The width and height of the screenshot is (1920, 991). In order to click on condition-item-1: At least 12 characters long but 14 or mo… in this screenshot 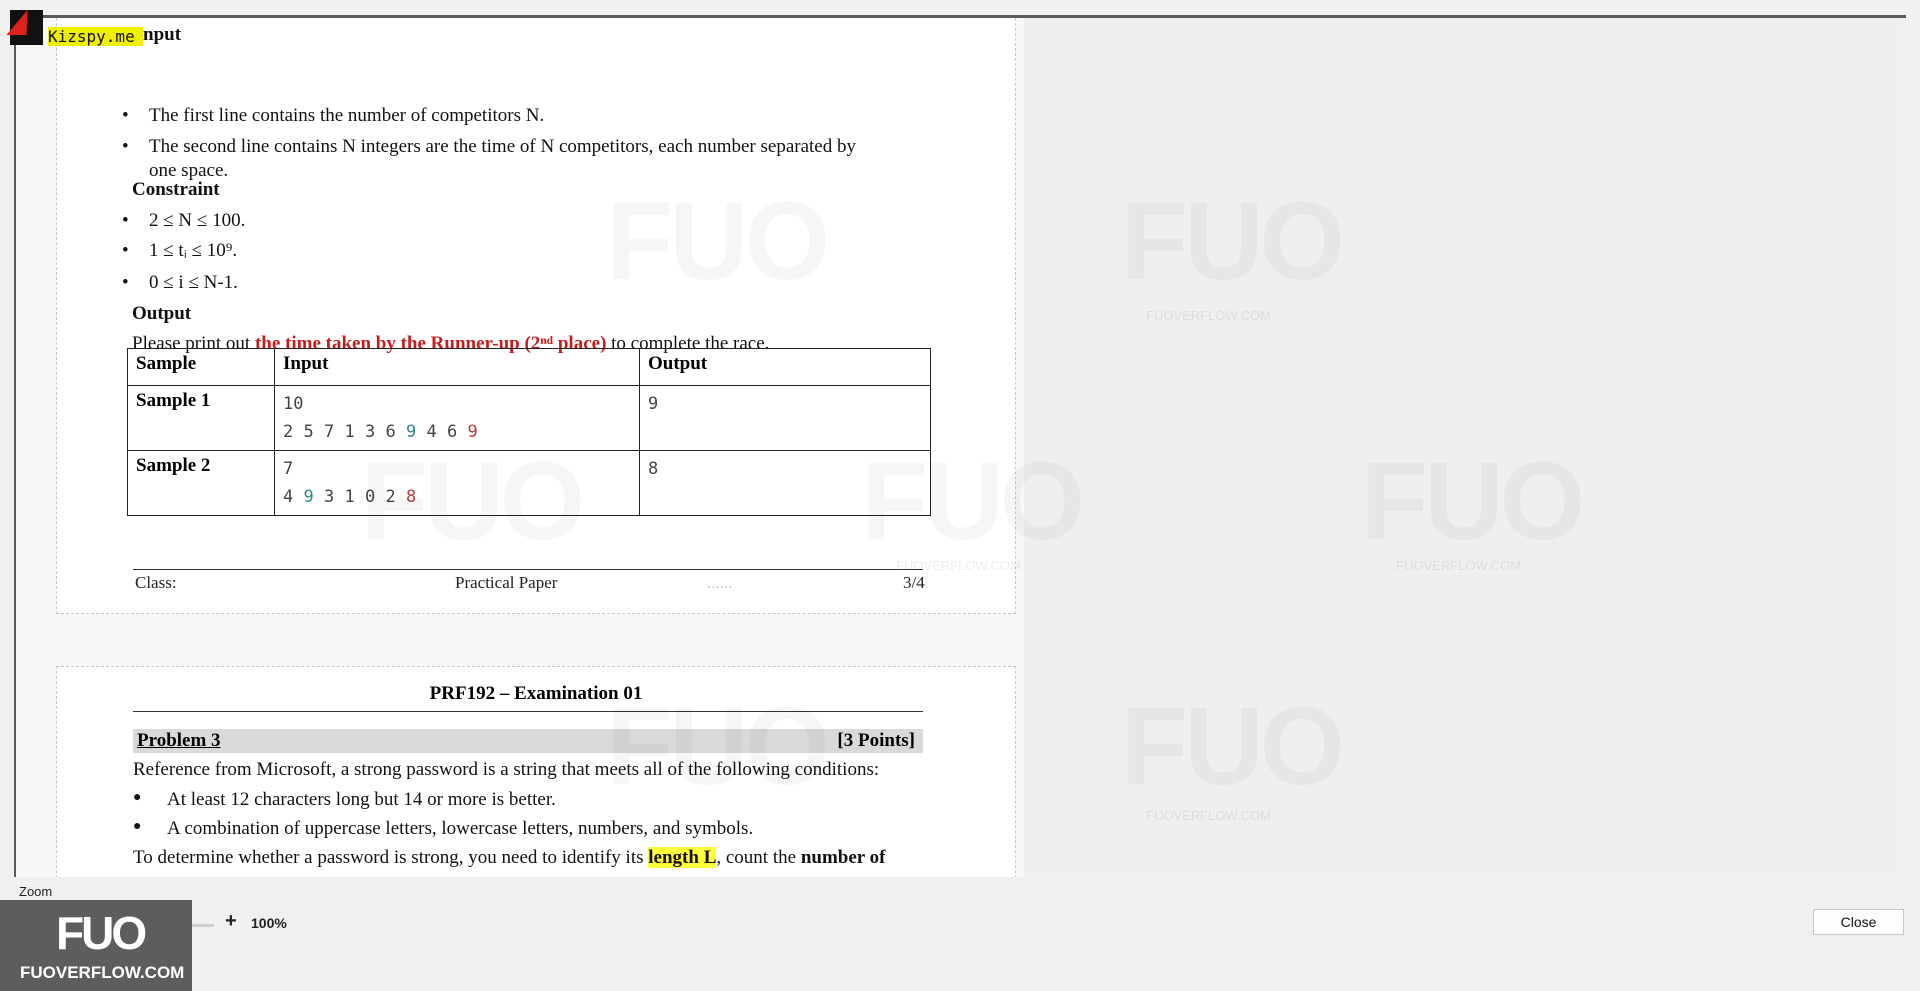, I will do `click(361, 800)`.